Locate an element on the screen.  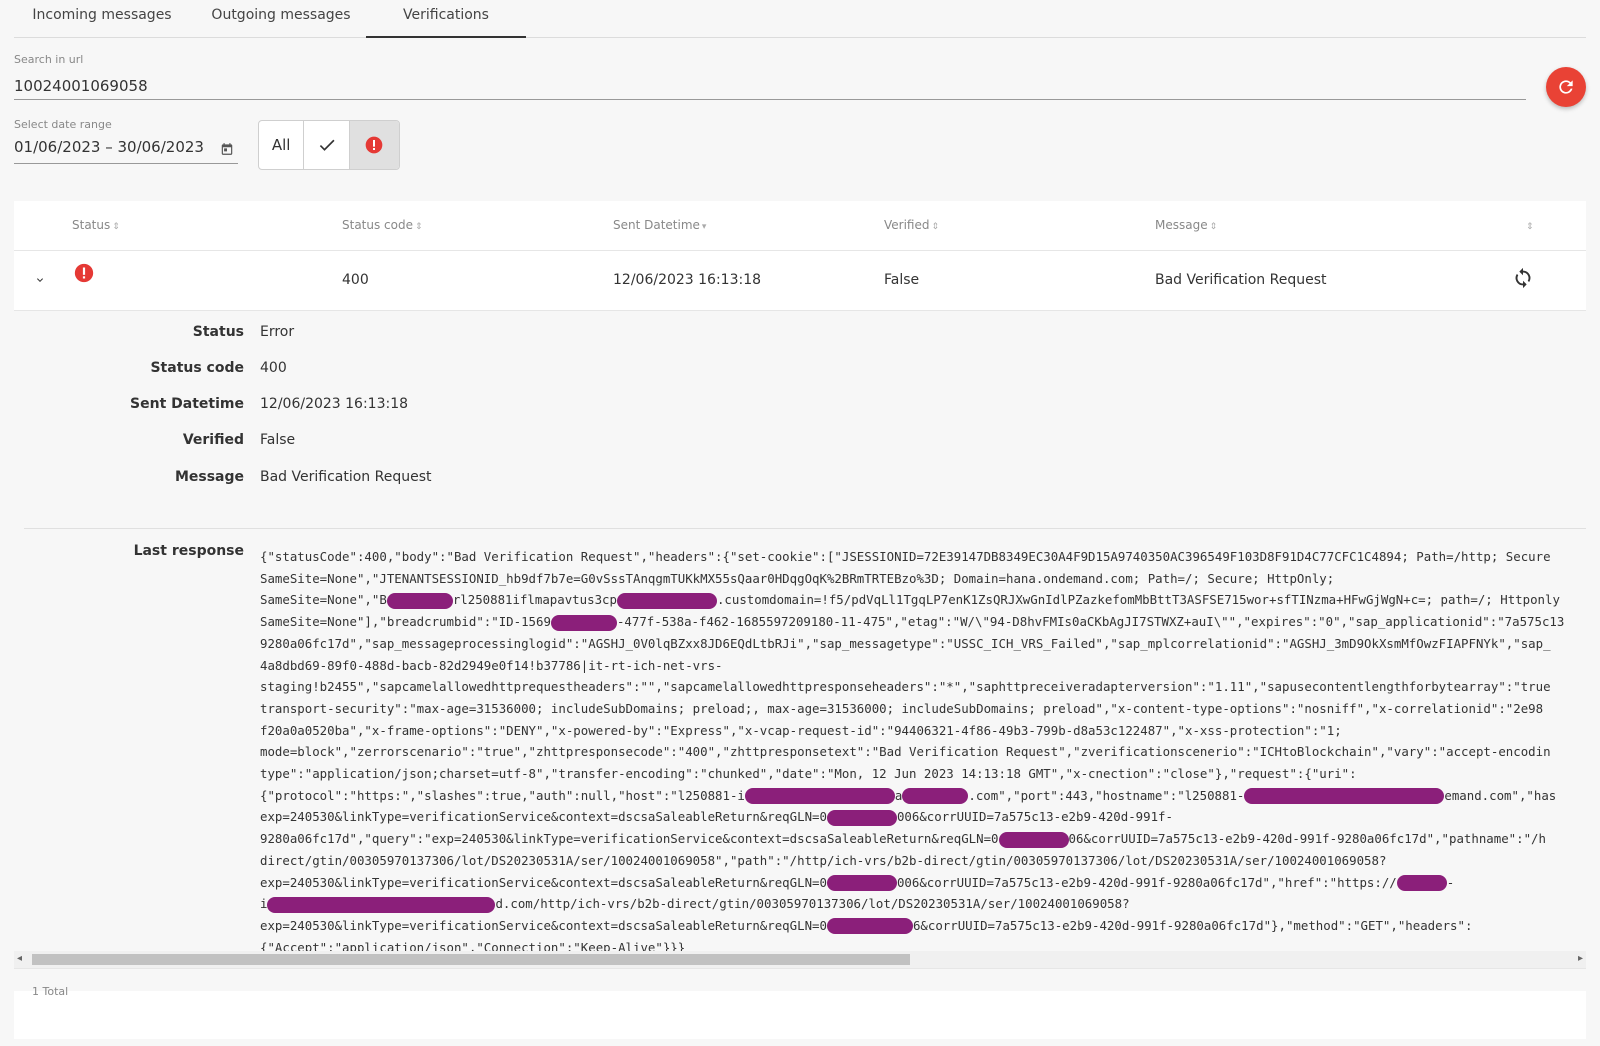
detail-value-sent-datetime: 12/06/2023 16:13:18 is located at coordinates (334, 404).